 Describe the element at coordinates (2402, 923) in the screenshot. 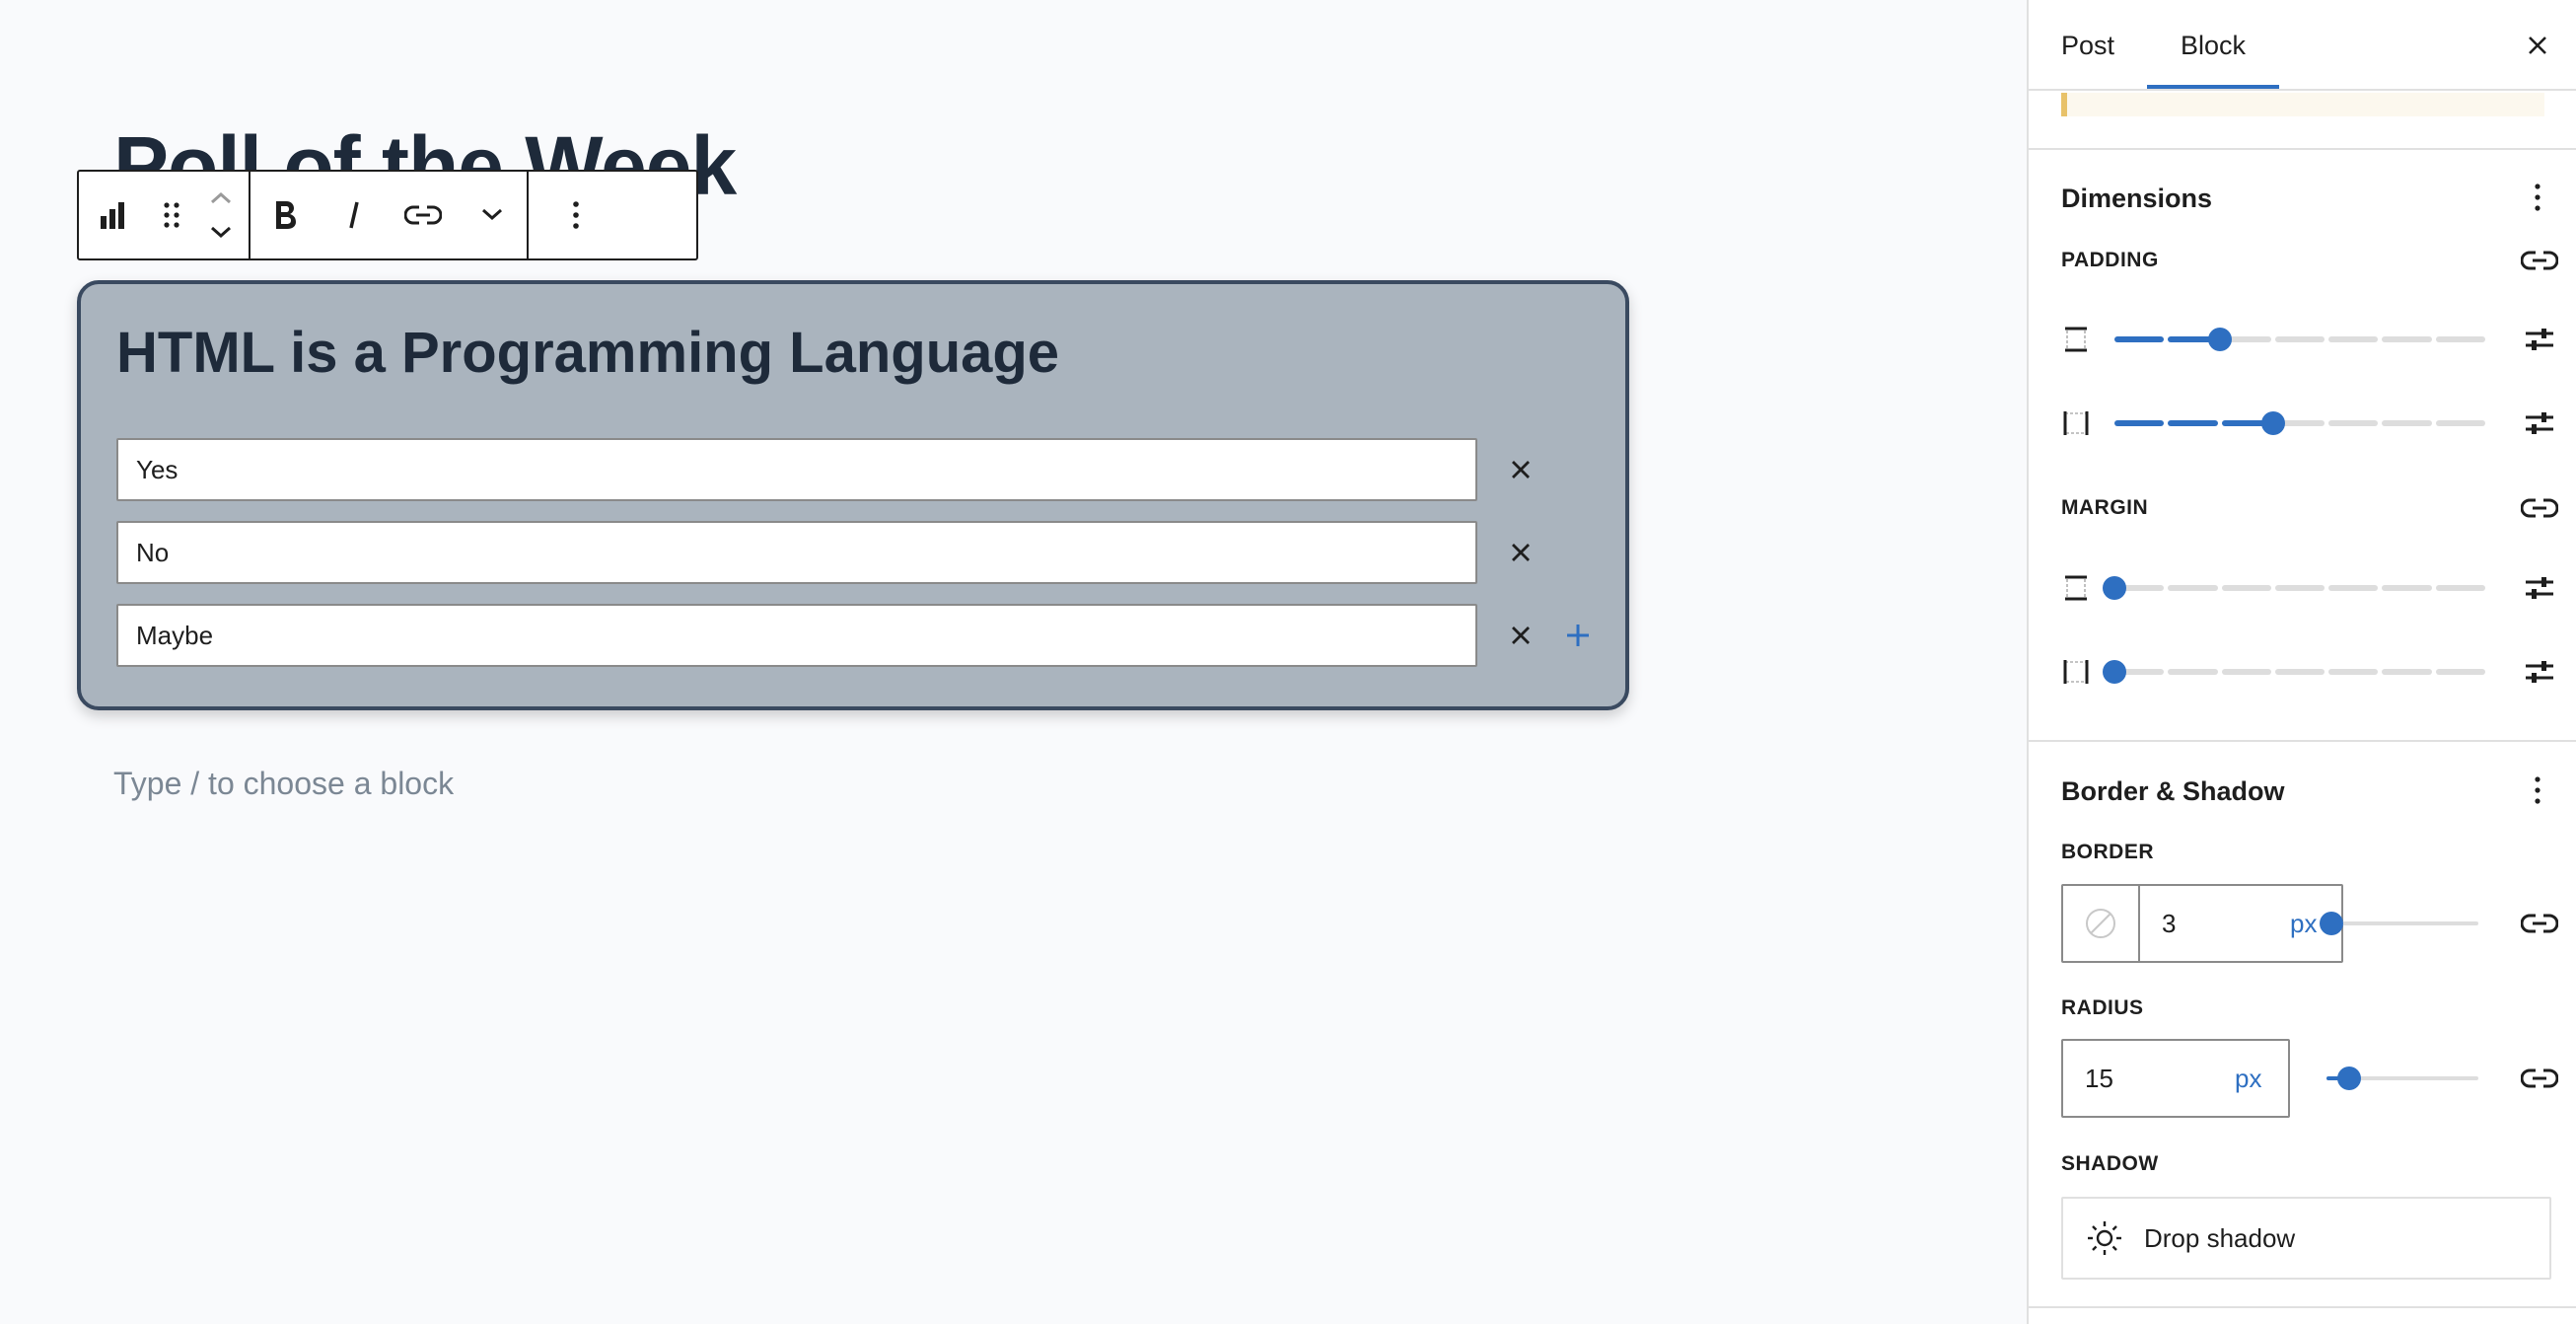

I see `slider-track` at that location.